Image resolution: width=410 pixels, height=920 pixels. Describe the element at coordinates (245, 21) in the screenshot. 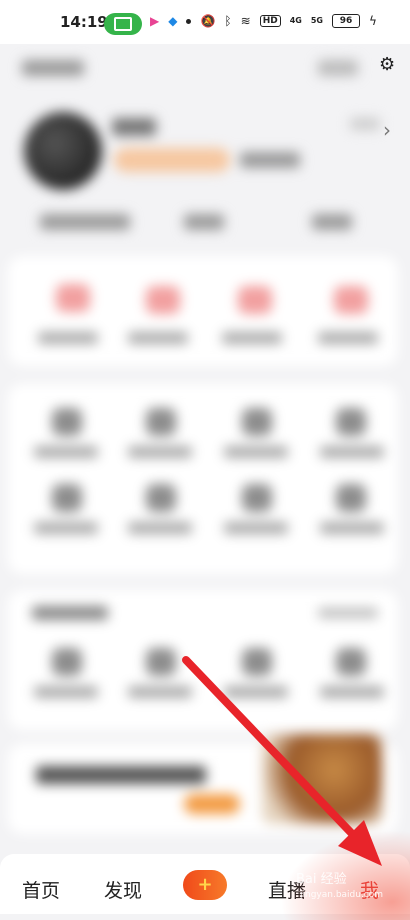

I see `wifi-icon: ≋` at that location.